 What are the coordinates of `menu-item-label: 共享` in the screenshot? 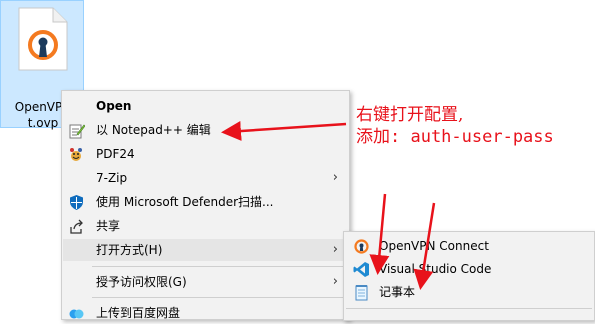 It's located at (108, 226).